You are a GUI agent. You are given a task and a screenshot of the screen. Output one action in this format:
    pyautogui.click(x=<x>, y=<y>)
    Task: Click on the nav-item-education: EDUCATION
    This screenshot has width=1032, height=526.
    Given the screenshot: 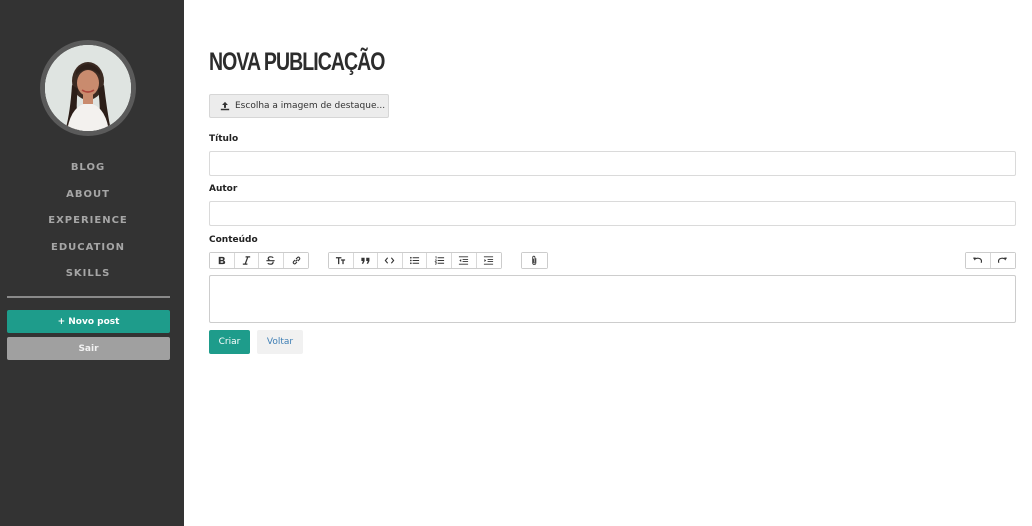 What is the action you would take?
    pyautogui.click(x=88, y=249)
    